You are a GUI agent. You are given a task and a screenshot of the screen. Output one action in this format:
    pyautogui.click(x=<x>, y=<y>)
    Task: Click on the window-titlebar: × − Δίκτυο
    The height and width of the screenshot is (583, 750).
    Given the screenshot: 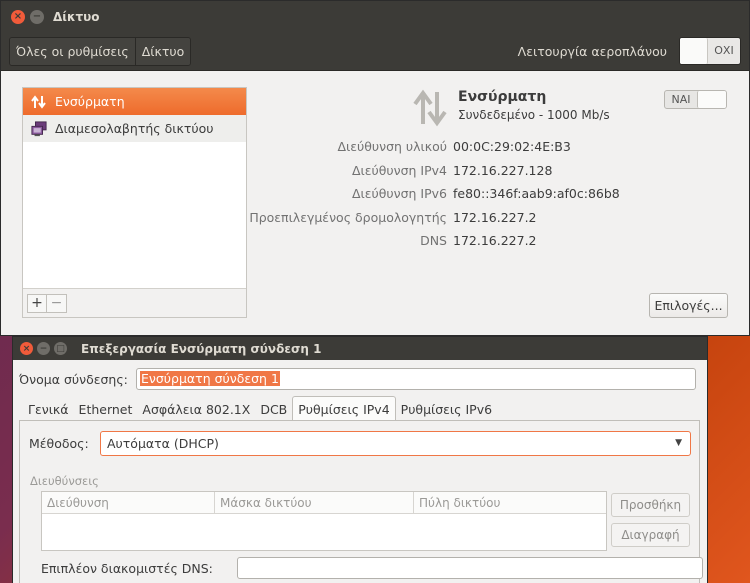 What is the action you would take?
    pyautogui.click(x=375, y=17)
    